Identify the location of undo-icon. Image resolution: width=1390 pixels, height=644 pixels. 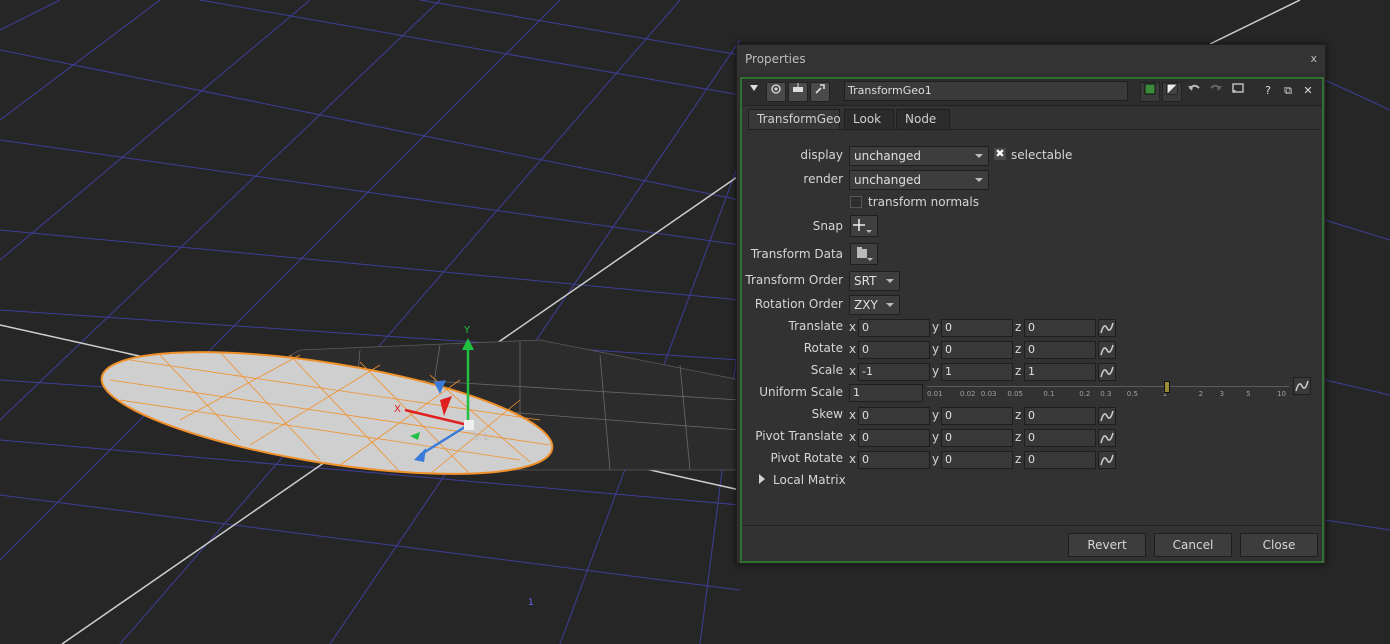
(1194, 92).